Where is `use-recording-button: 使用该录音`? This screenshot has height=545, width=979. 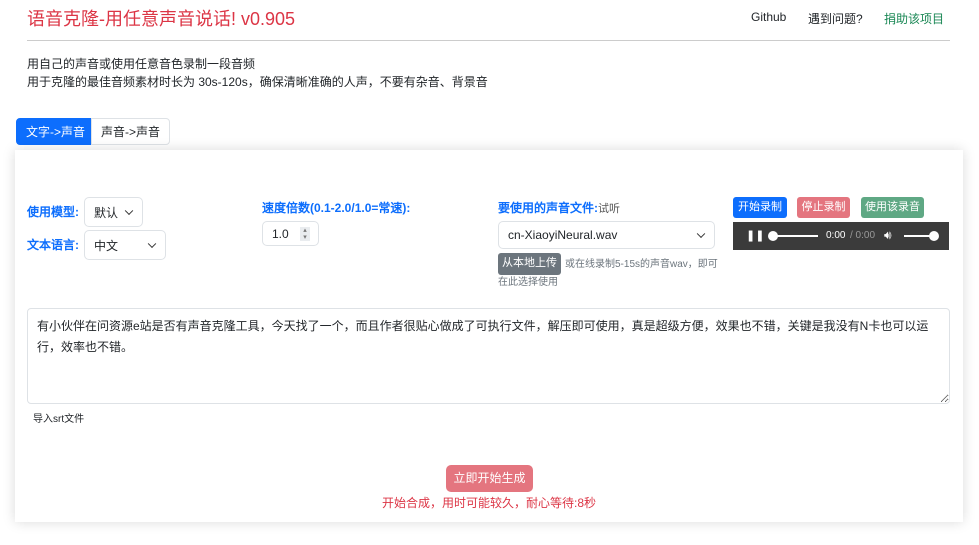
use-recording-button: 使用该录音 is located at coordinates (892, 207).